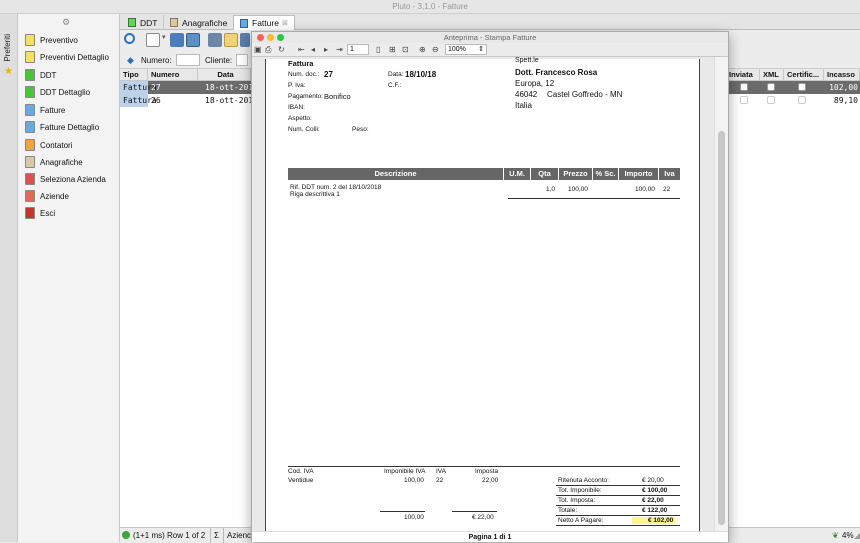 This screenshot has height=543, width=860. I want to click on sidebar-item-anagrafiche: Anagrafiche, so click(54, 162).